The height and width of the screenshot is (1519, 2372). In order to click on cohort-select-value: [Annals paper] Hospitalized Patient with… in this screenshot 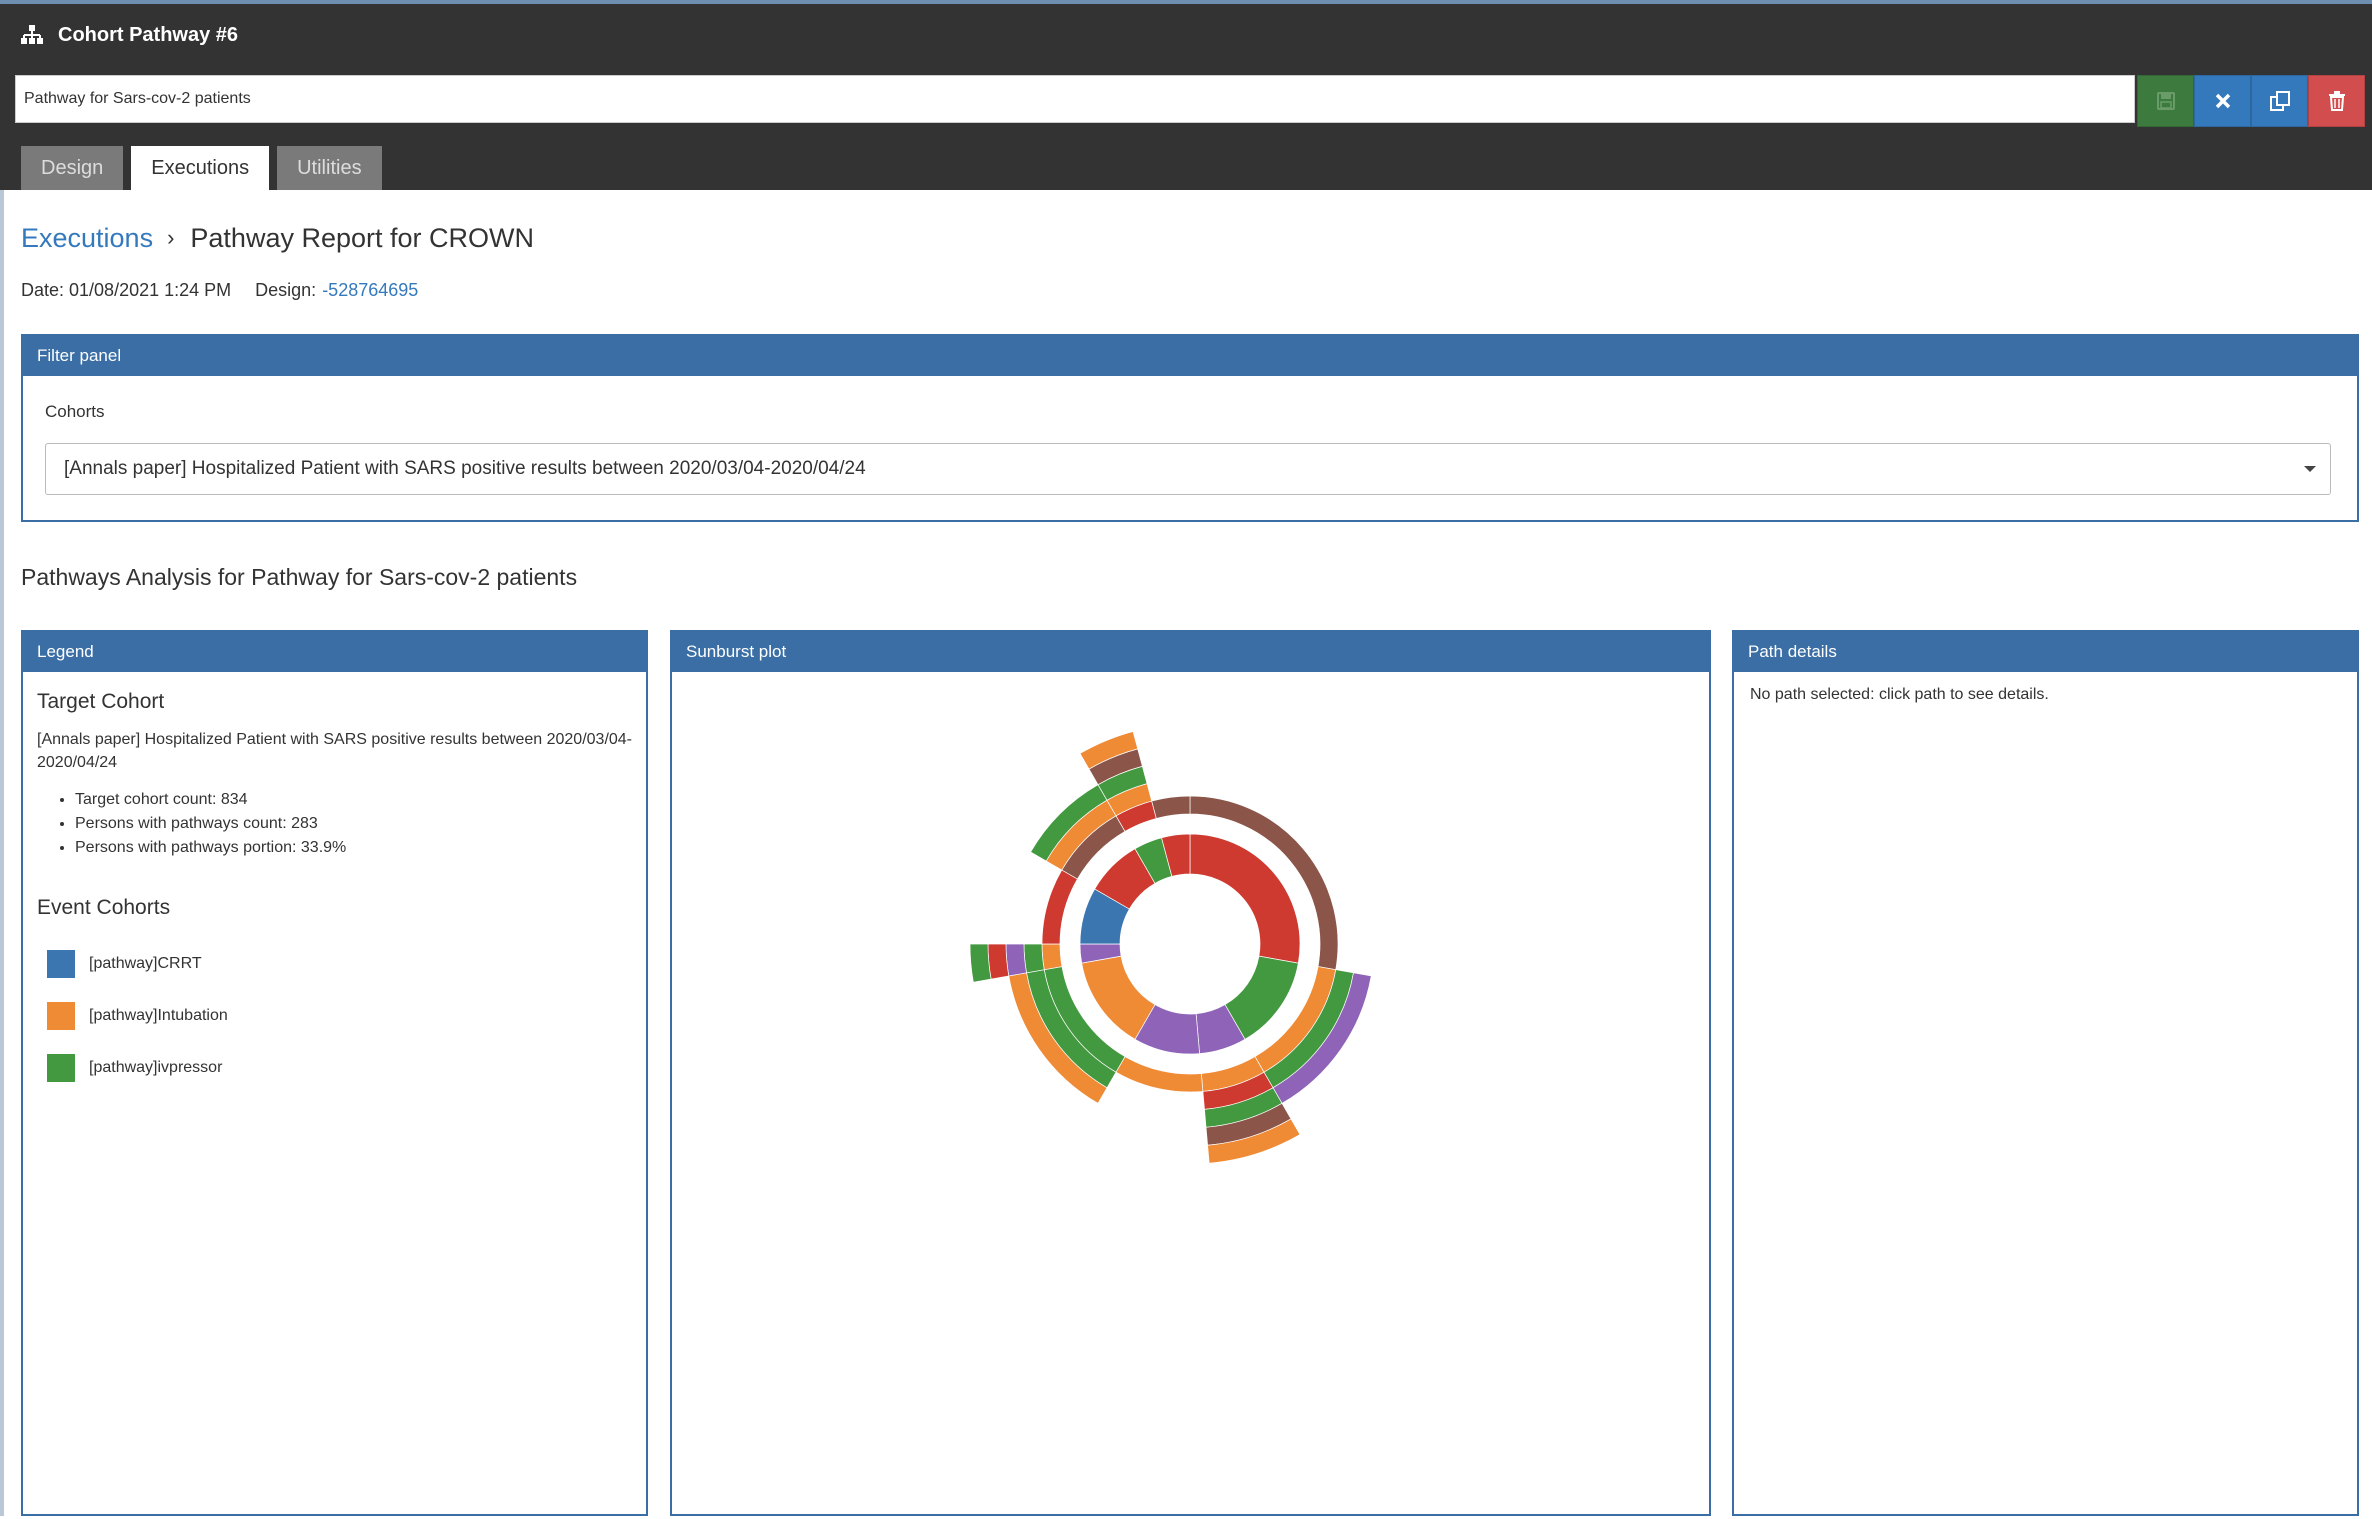, I will do `click(465, 468)`.